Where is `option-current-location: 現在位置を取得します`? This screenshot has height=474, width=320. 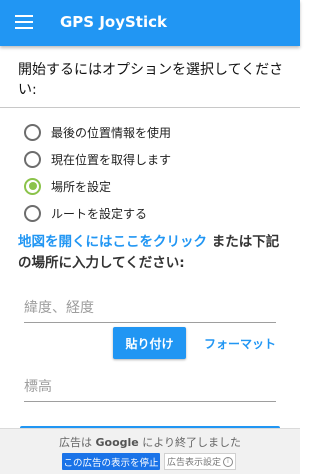 option-current-location: 現在位置を取得します is located at coordinates (97, 159).